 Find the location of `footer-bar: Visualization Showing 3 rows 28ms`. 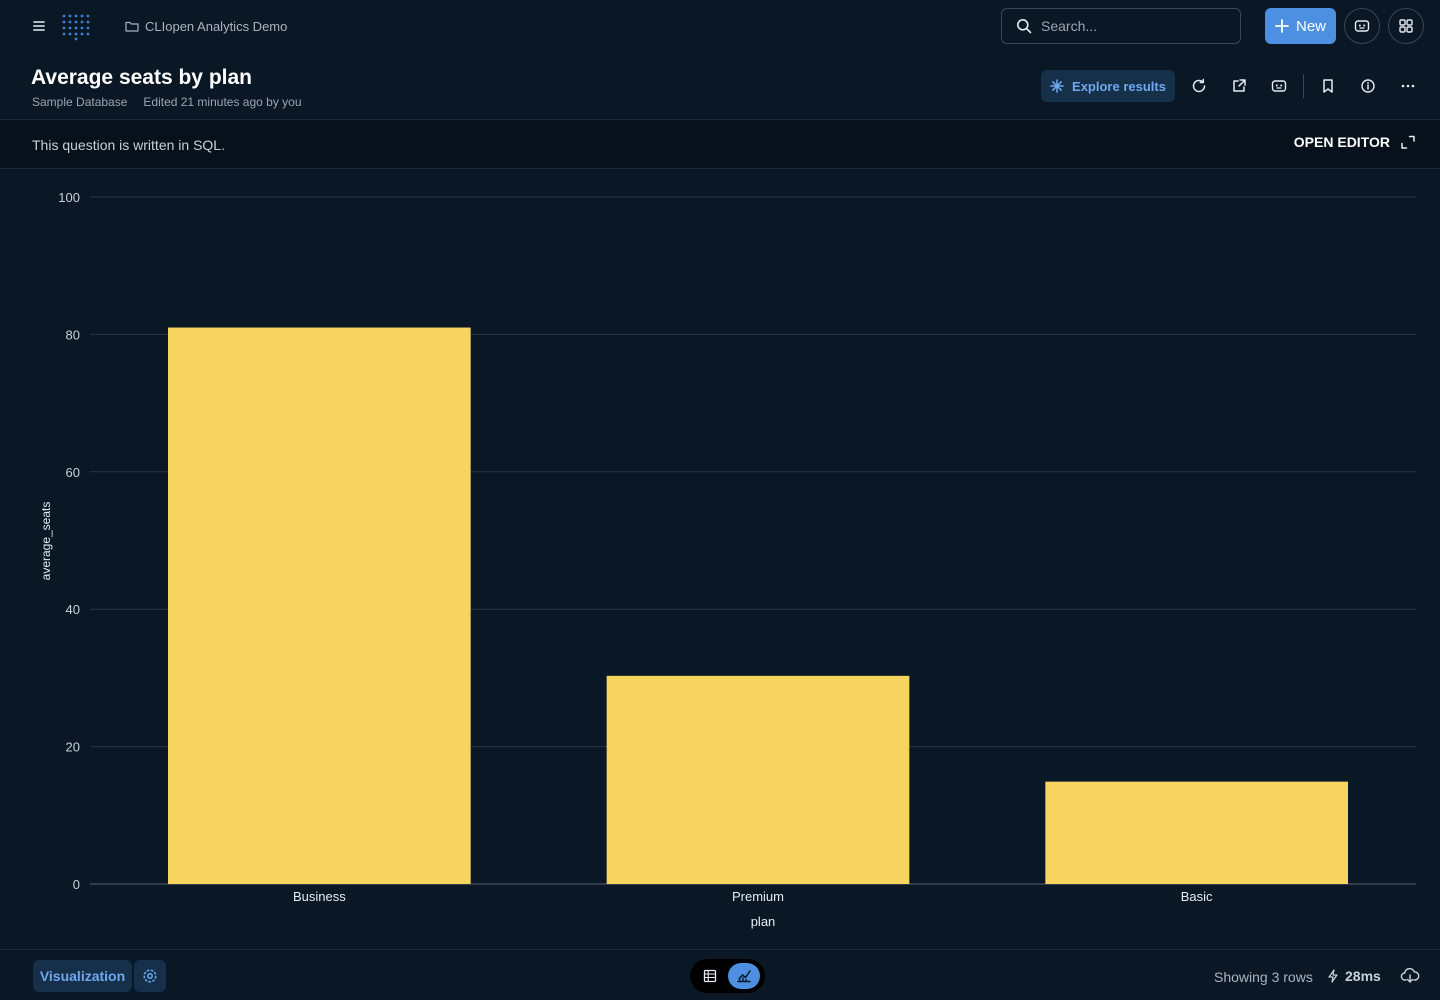

footer-bar: Visualization Showing 3 rows 28ms is located at coordinates (720, 974).